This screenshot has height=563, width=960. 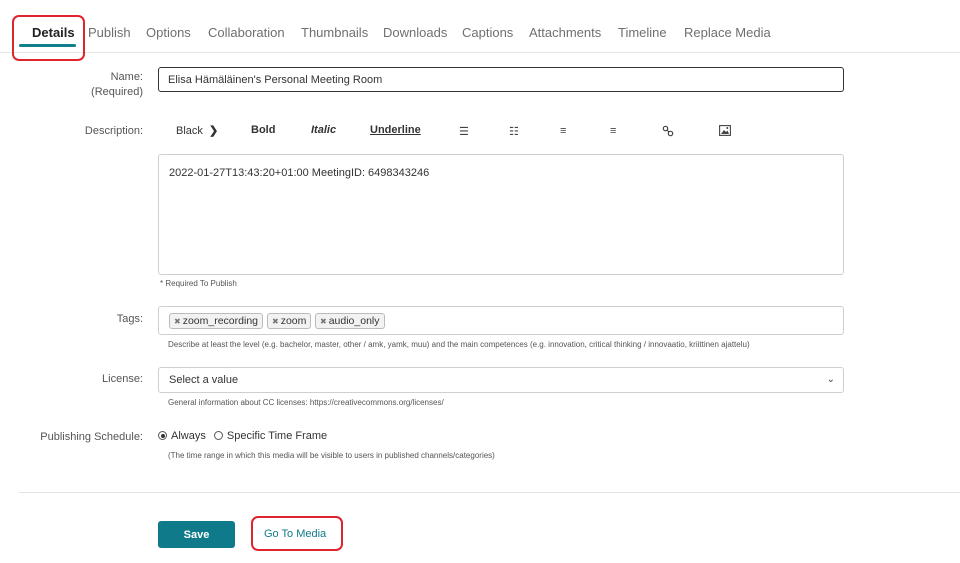 I want to click on link-icon, so click(x=668, y=132).